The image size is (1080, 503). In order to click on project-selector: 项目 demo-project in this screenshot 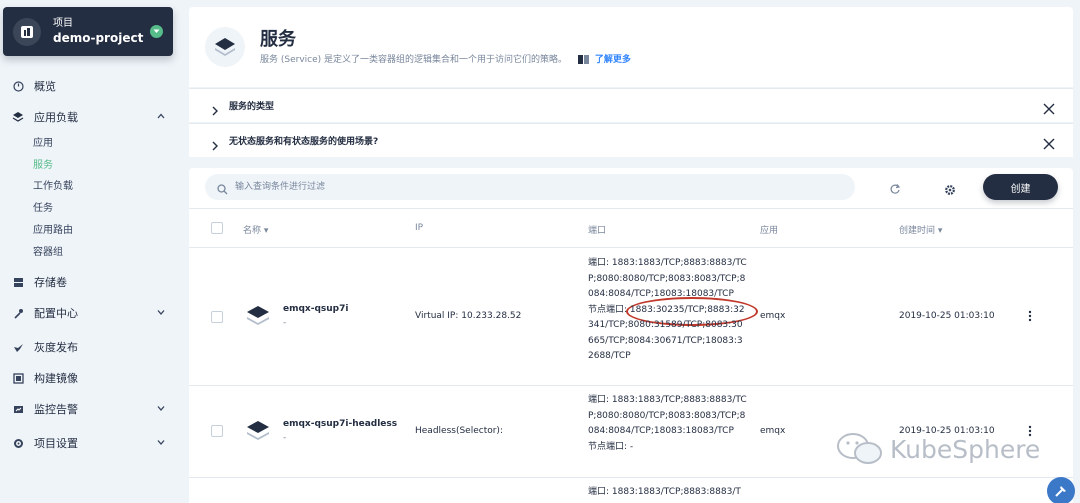, I will do `click(88, 31)`.